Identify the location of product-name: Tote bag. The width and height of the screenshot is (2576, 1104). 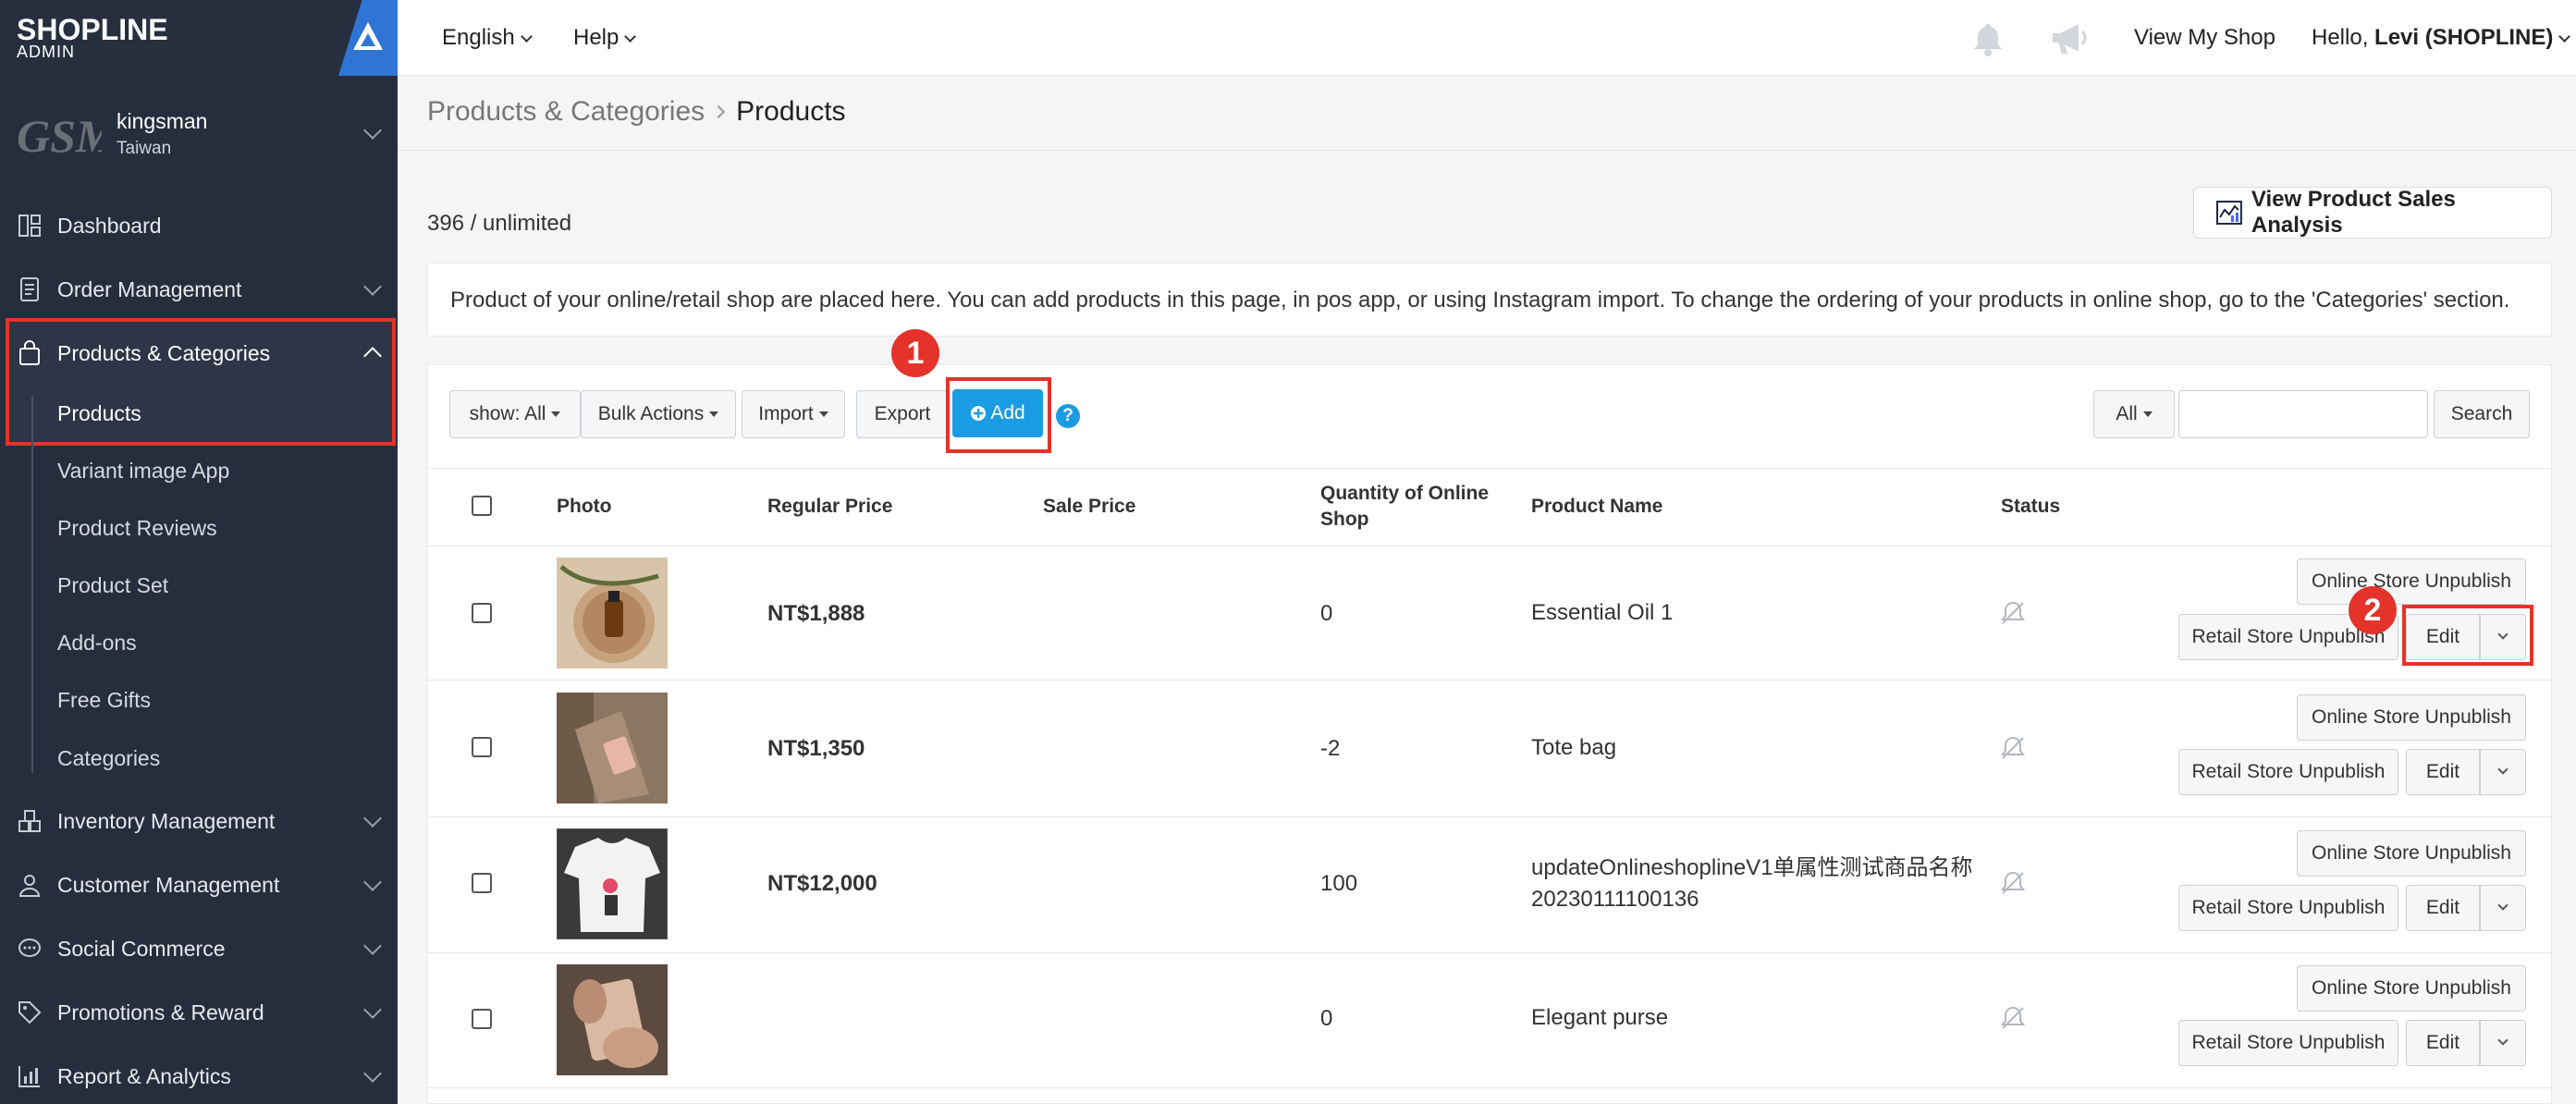
(1573, 748).